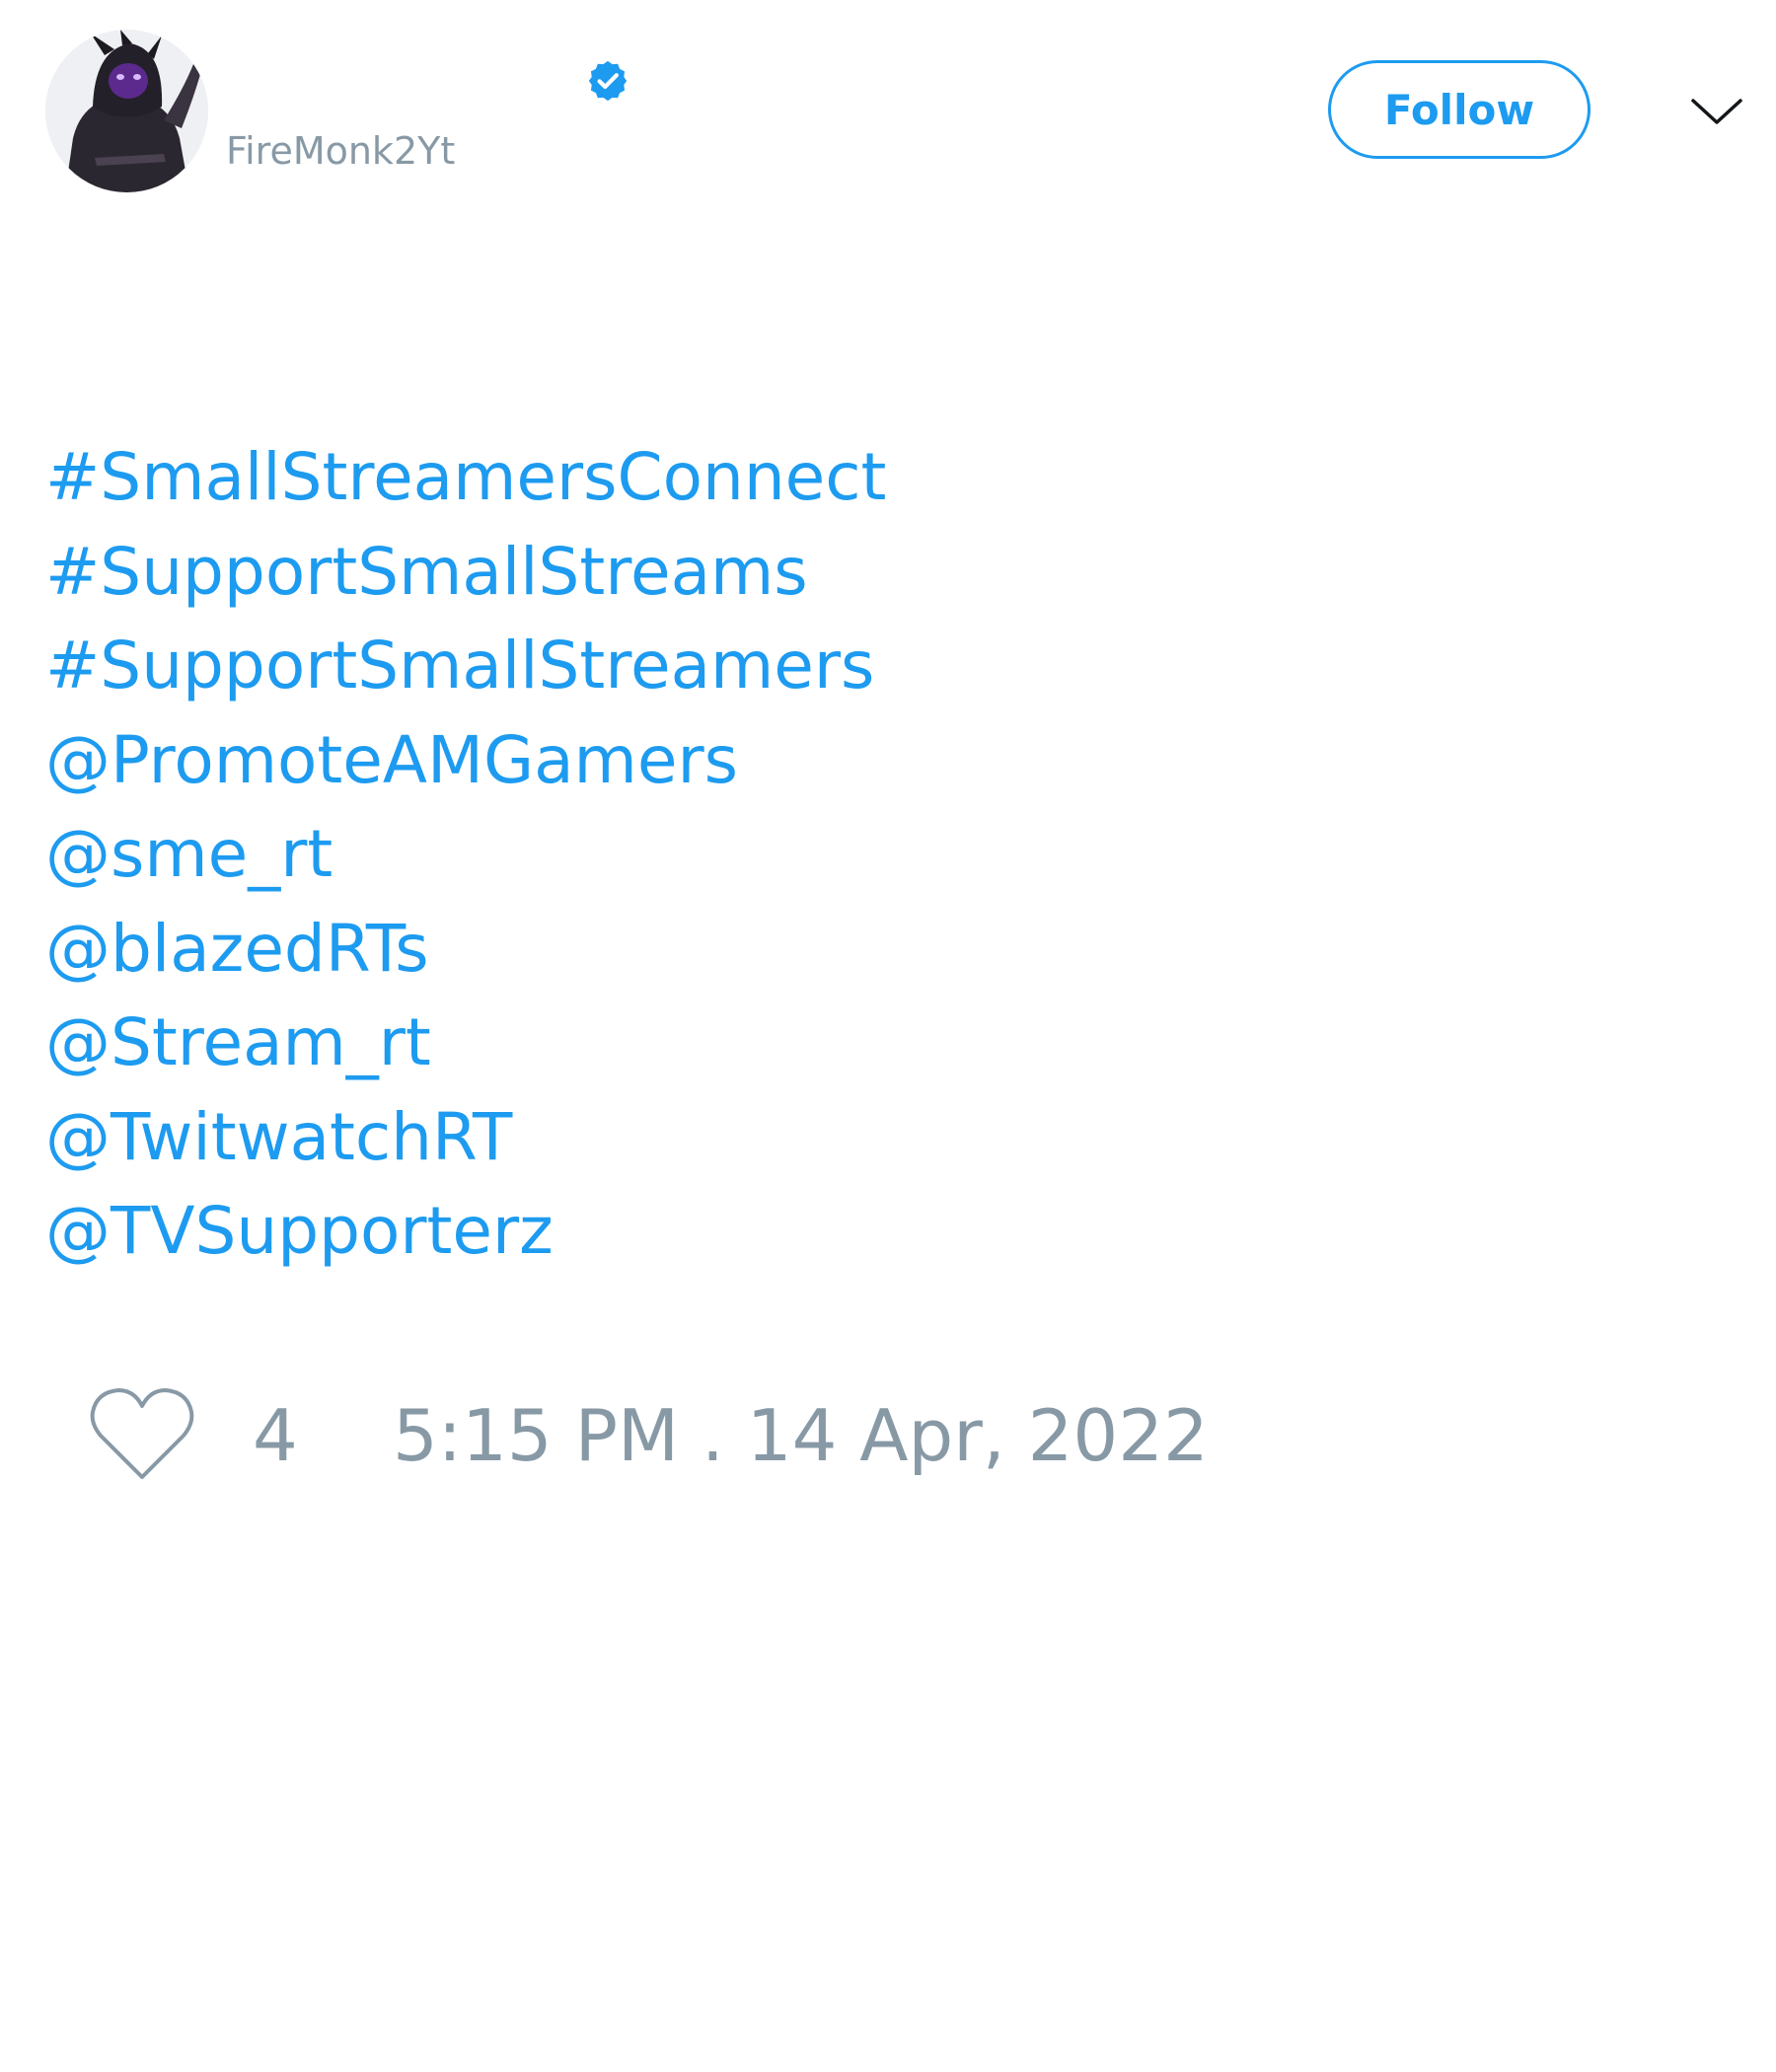 The image size is (1776, 2072). I want to click on hashtag-link: #SupportSmallStreams, so click(427, 572).